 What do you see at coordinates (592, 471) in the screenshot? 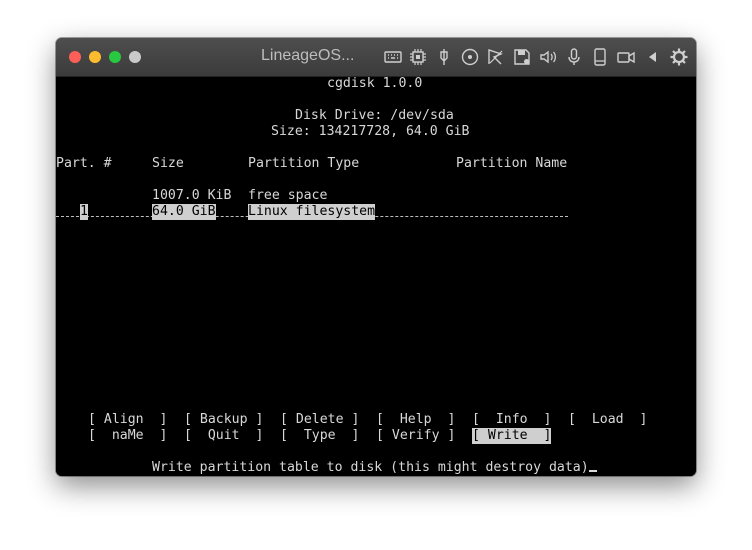
I see `text-cursor` at bounding box center [592, 471].